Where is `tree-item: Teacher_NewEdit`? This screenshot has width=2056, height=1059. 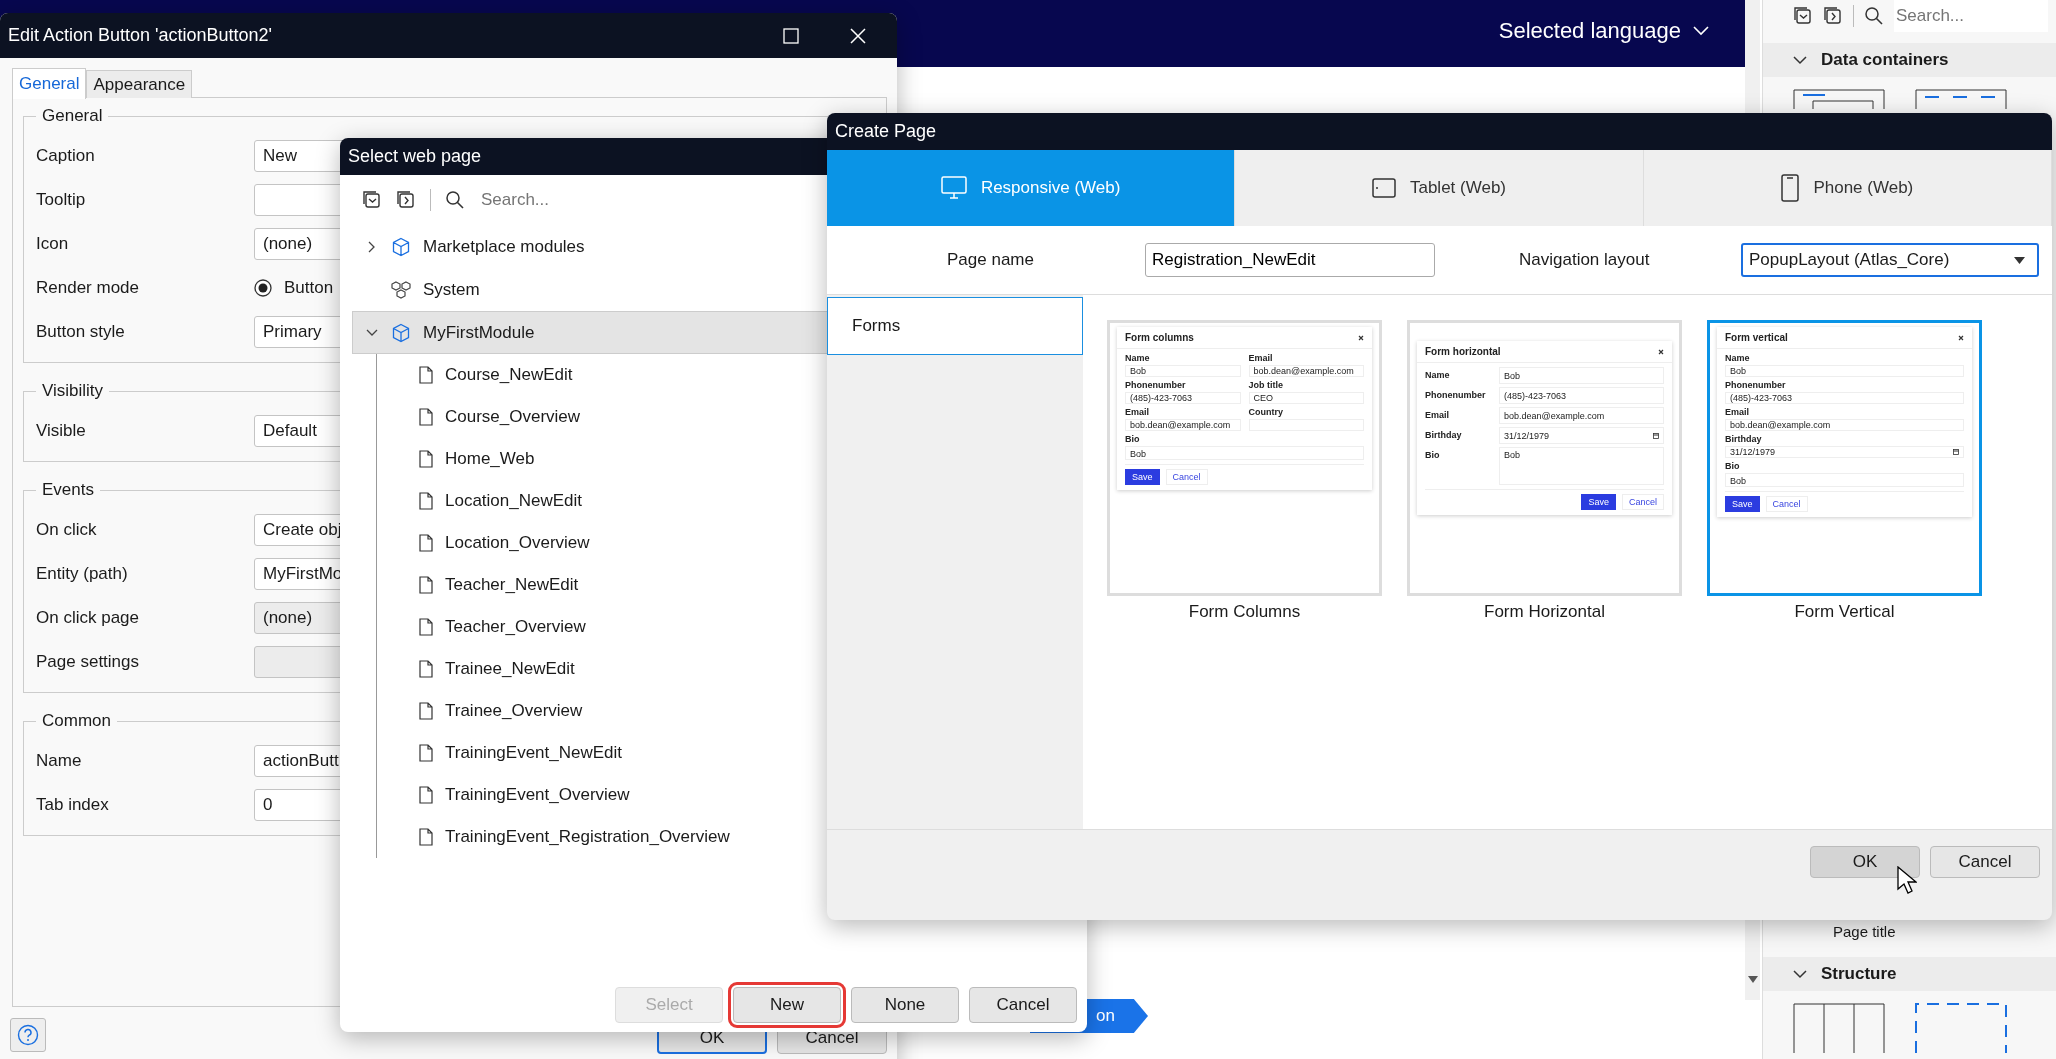
tree-item: Teacher_NewEdit is located at coordinates (732, 585).